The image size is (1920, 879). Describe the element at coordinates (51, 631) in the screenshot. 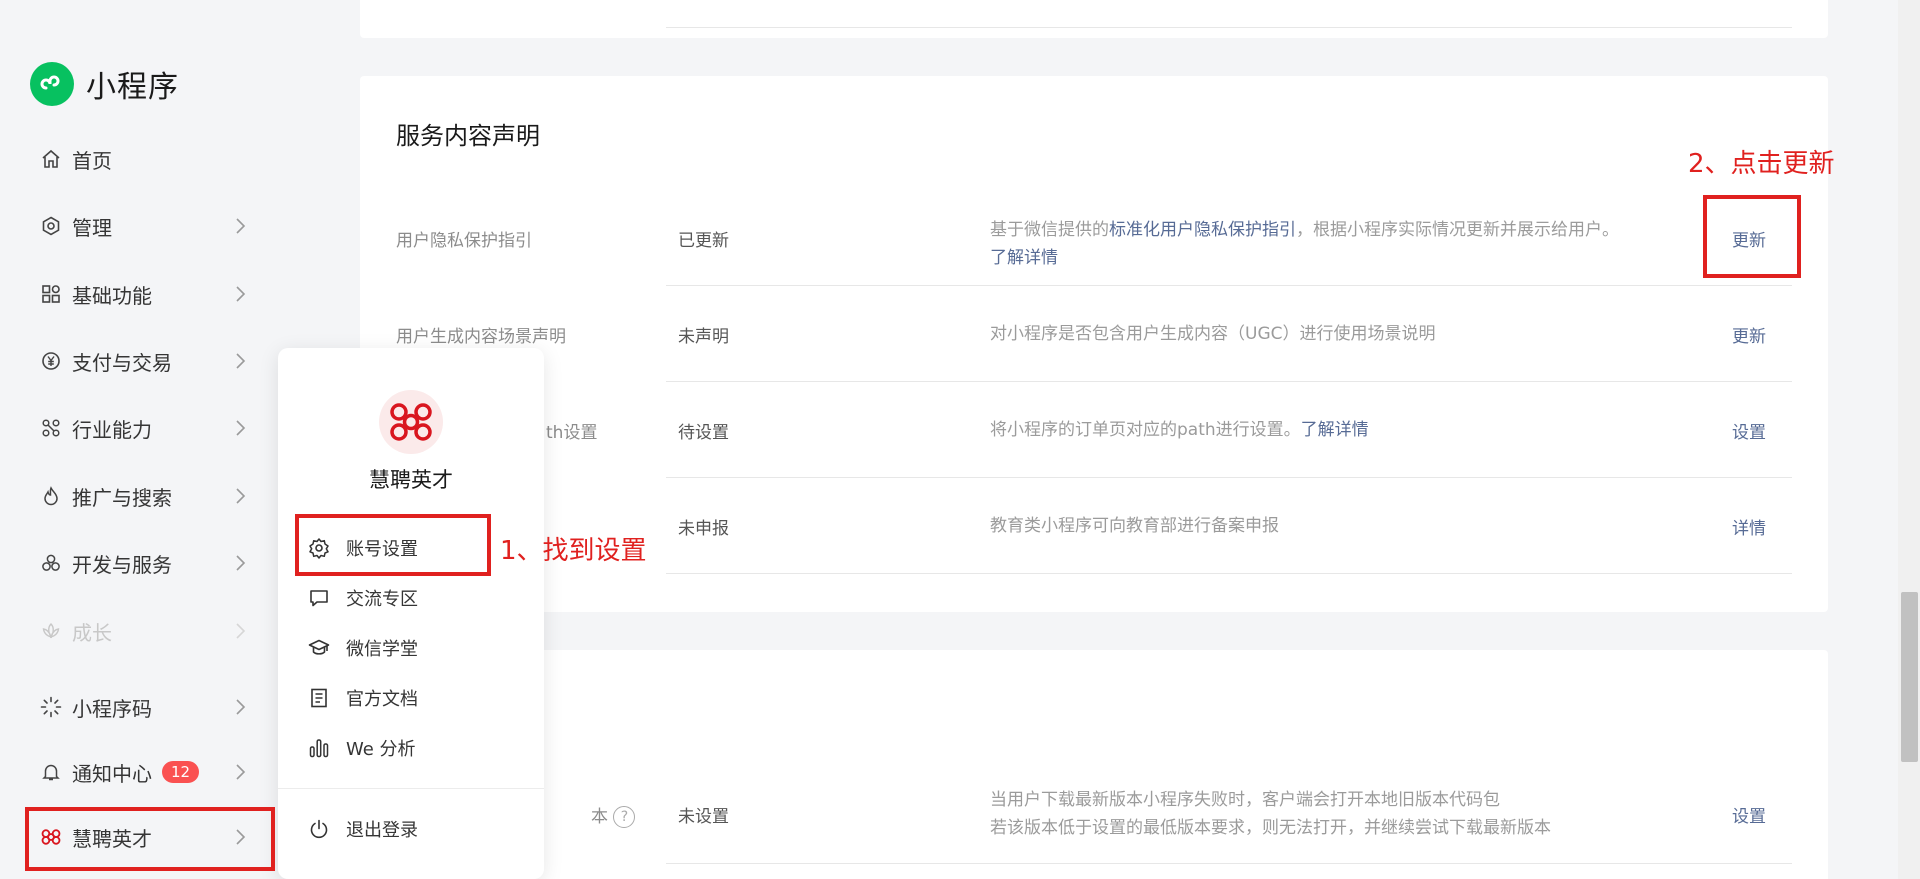

I see `lotus-icon` at that location.